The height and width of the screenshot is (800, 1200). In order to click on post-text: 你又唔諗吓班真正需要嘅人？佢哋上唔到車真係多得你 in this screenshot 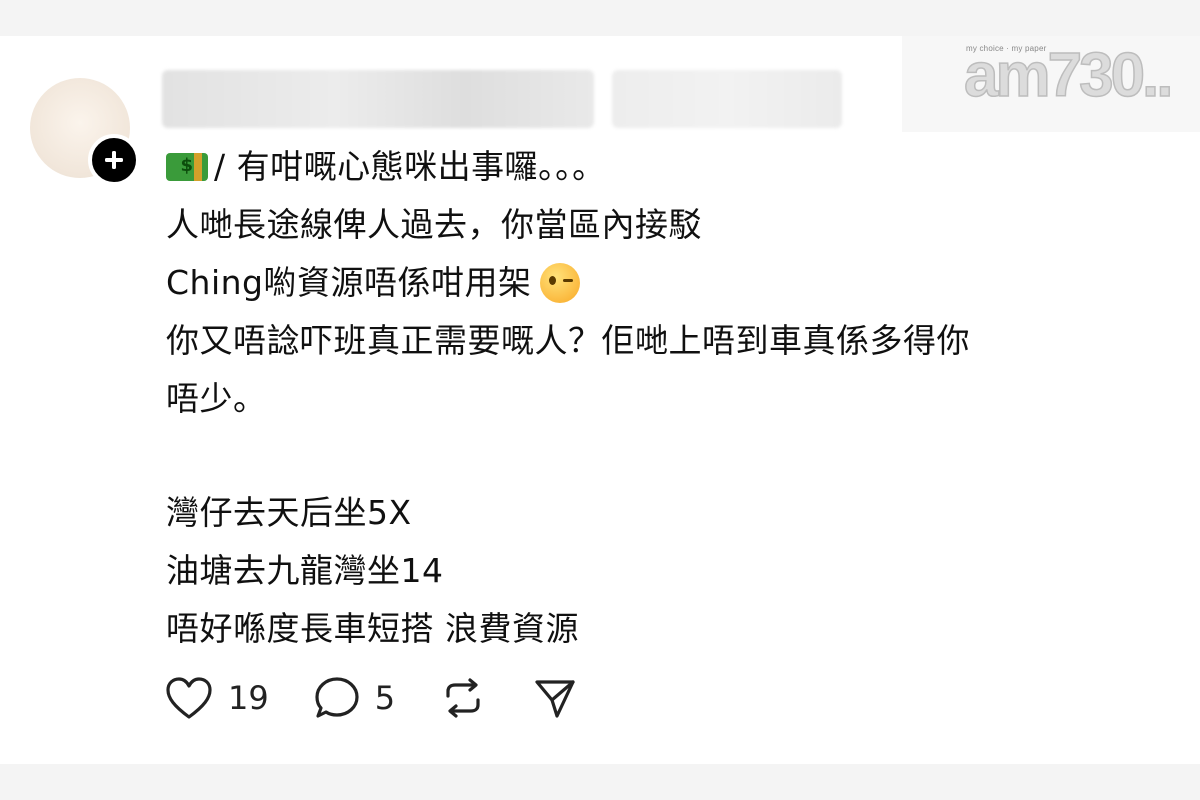, I will do `click(568, 340)`.